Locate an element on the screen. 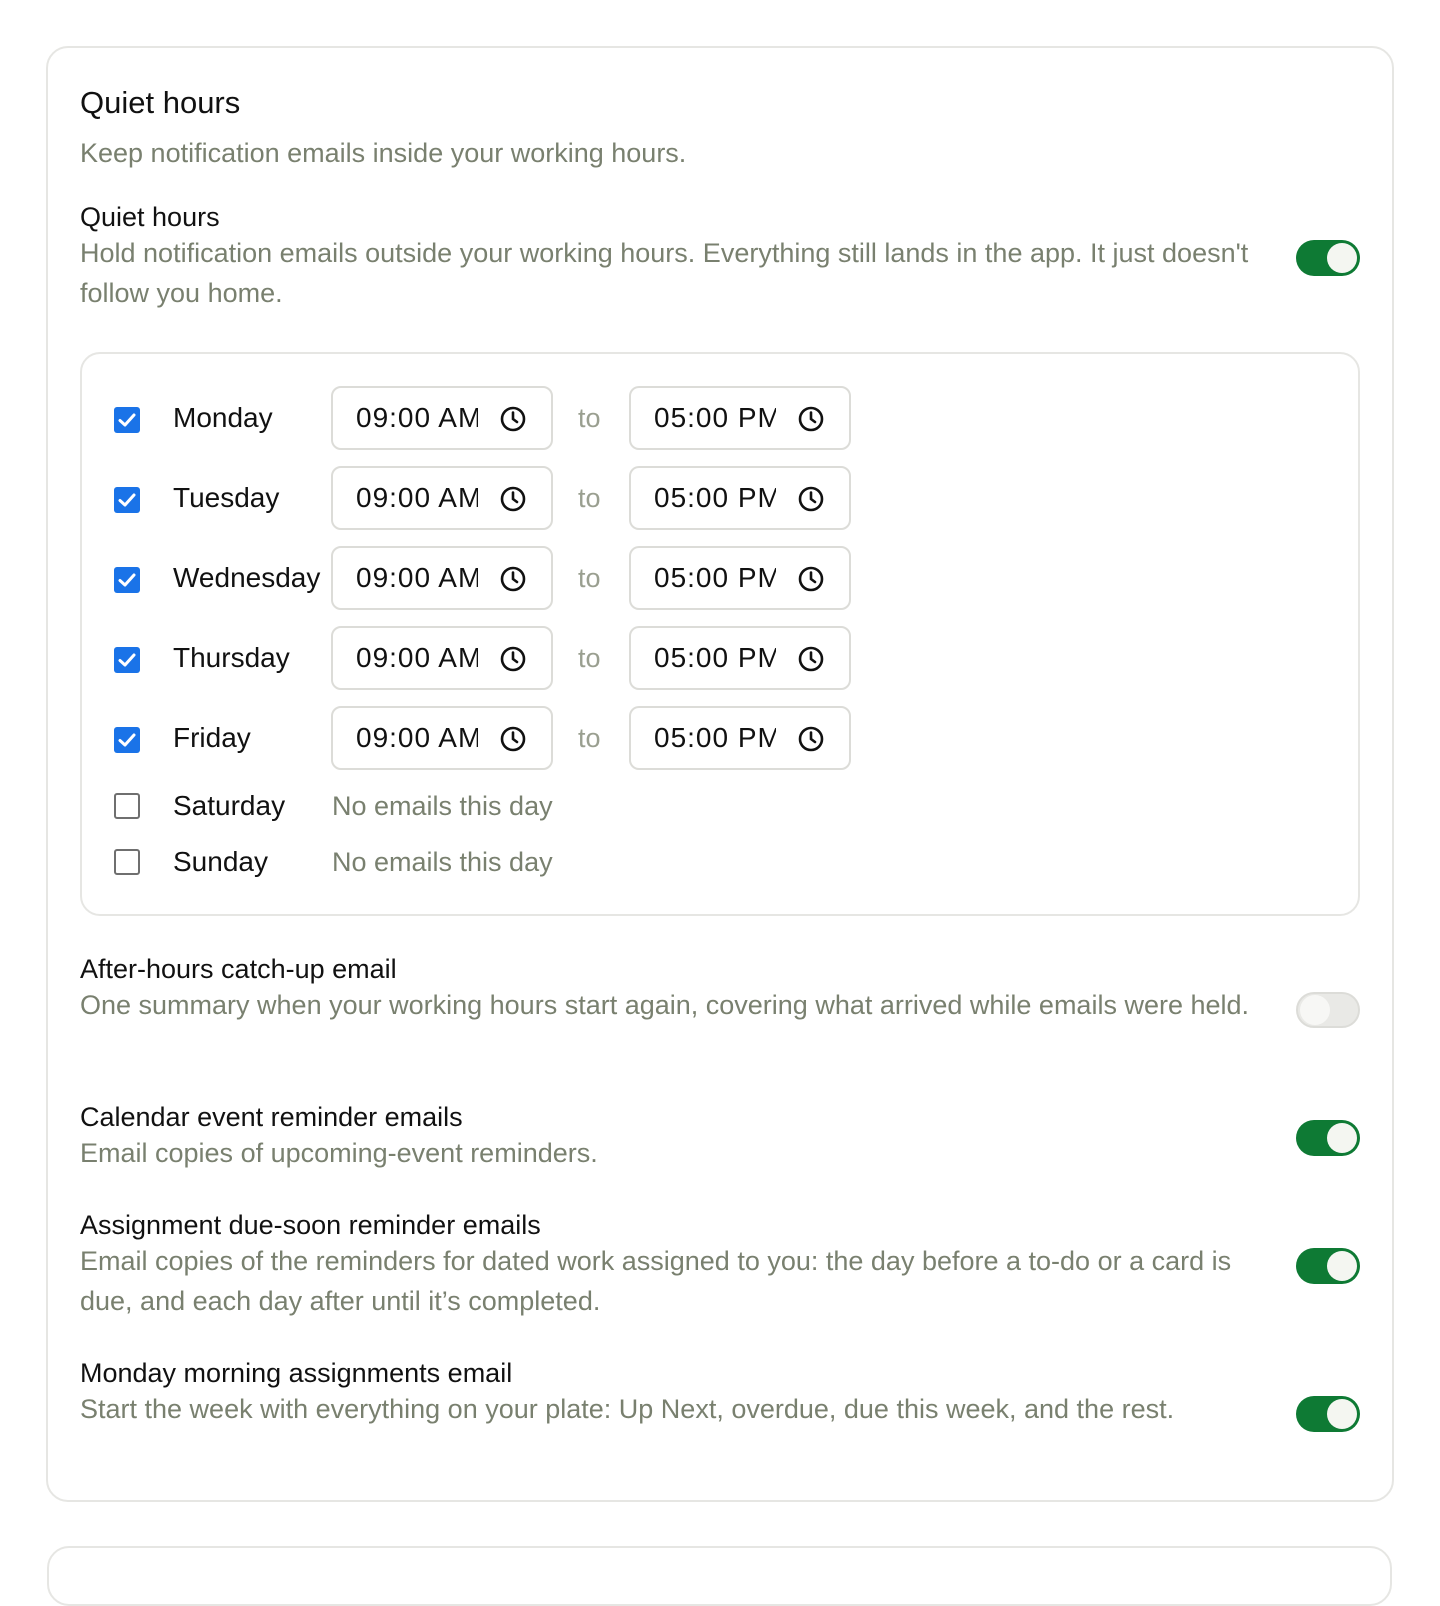  day-name: Saturday is located at coordinates (229, 805).